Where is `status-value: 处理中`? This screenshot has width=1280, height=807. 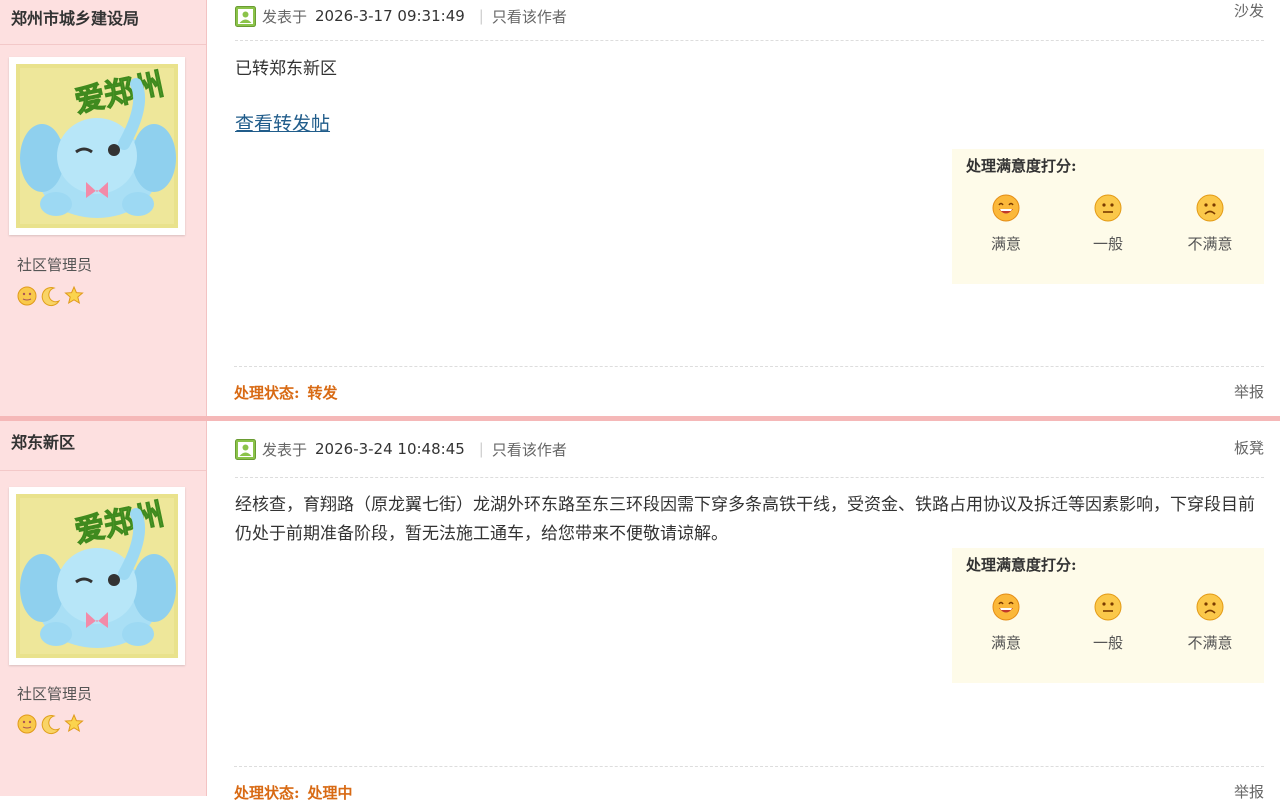 status-value: 处理中 is located at coordinates (330, 793).